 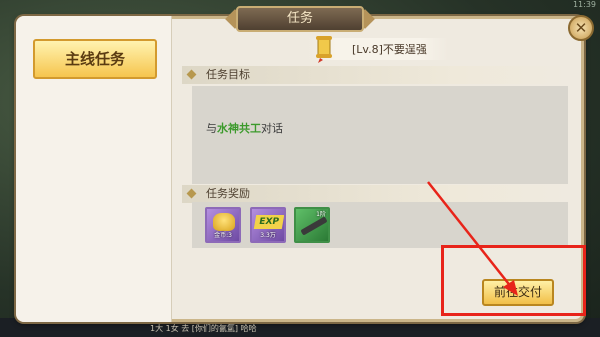 I want to click on reward-section-header: 任务奖励, so click(x=377, y=194).